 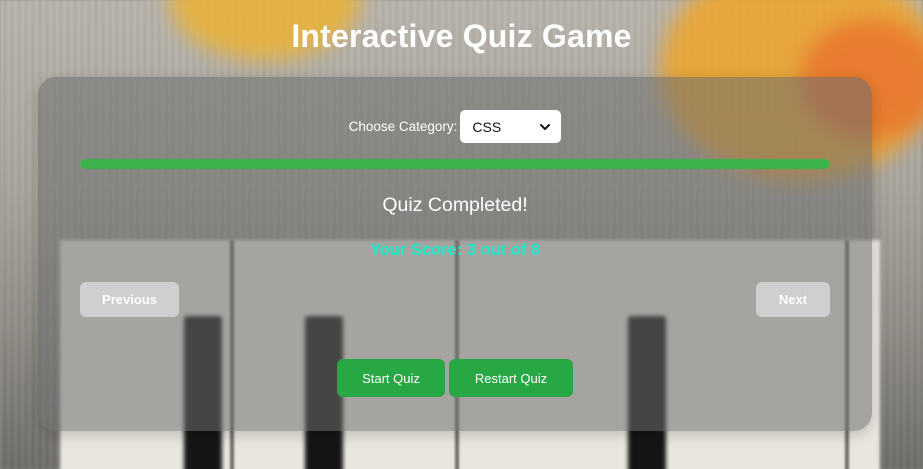 I want to click on previous-button: Previous, so click(x=129, y=299).